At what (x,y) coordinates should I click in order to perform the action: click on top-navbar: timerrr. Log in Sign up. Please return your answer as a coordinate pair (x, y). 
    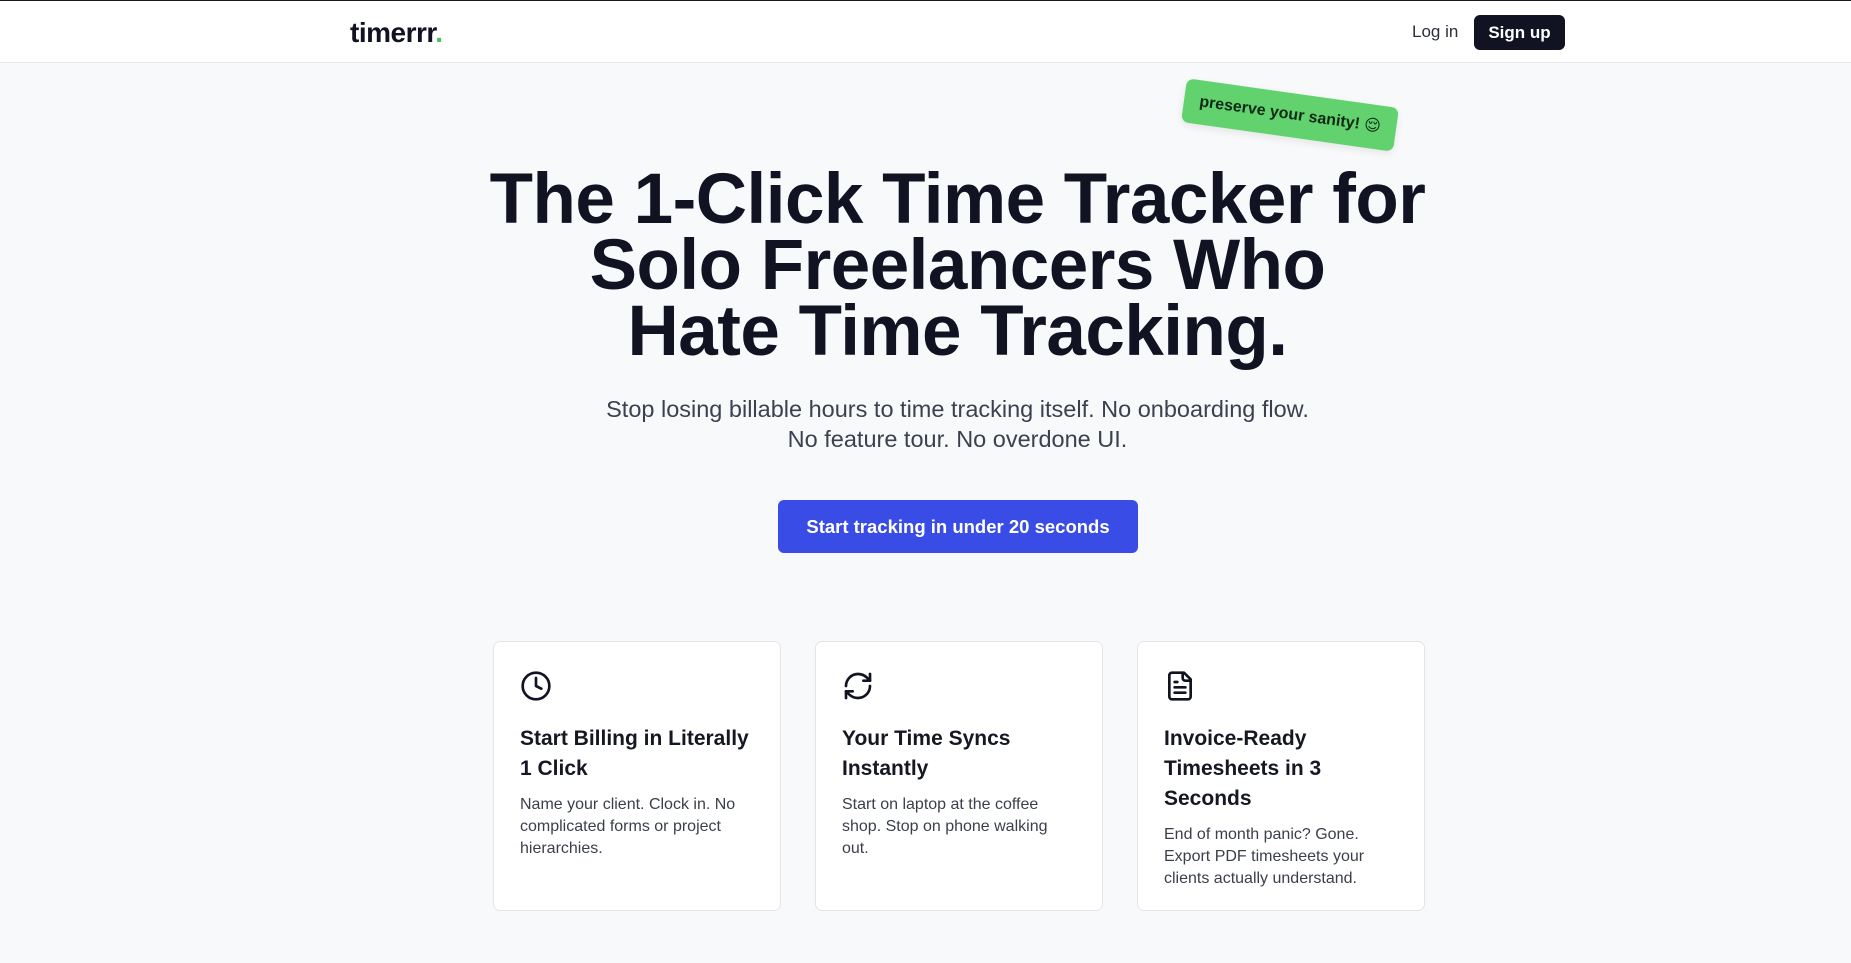
    Looking at the image, I should click on (925, 32).